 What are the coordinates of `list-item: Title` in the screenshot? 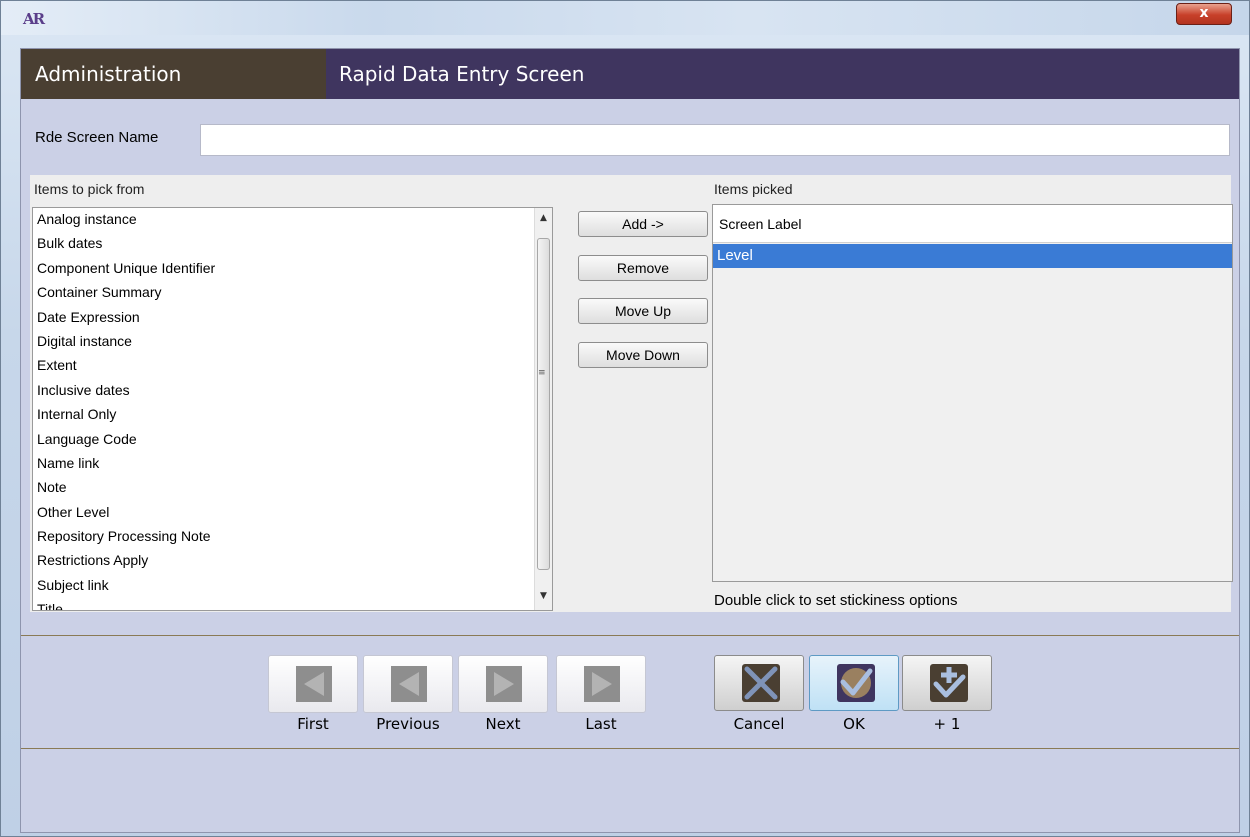 It's located at (283, 603).